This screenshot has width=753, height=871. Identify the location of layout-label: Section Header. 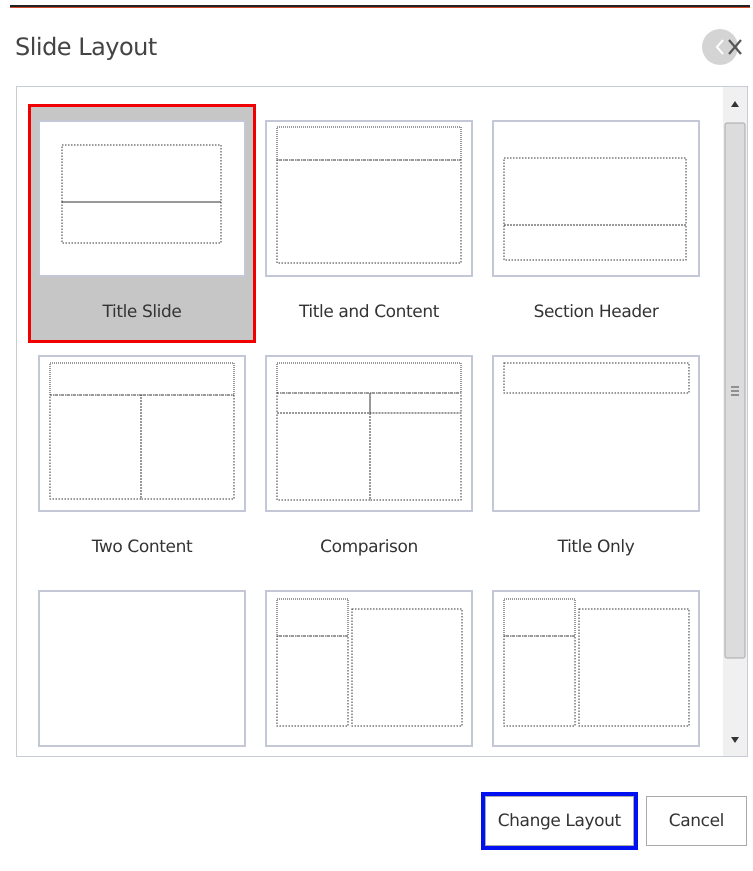
(596, 312).